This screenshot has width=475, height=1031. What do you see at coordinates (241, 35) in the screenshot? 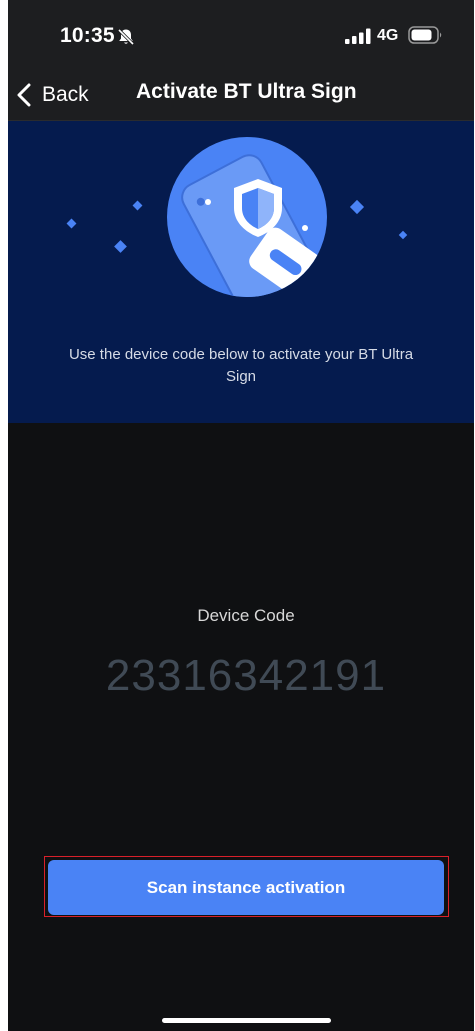
I see `status-bar: 10:35 4G` at bounding box center [241, 35].